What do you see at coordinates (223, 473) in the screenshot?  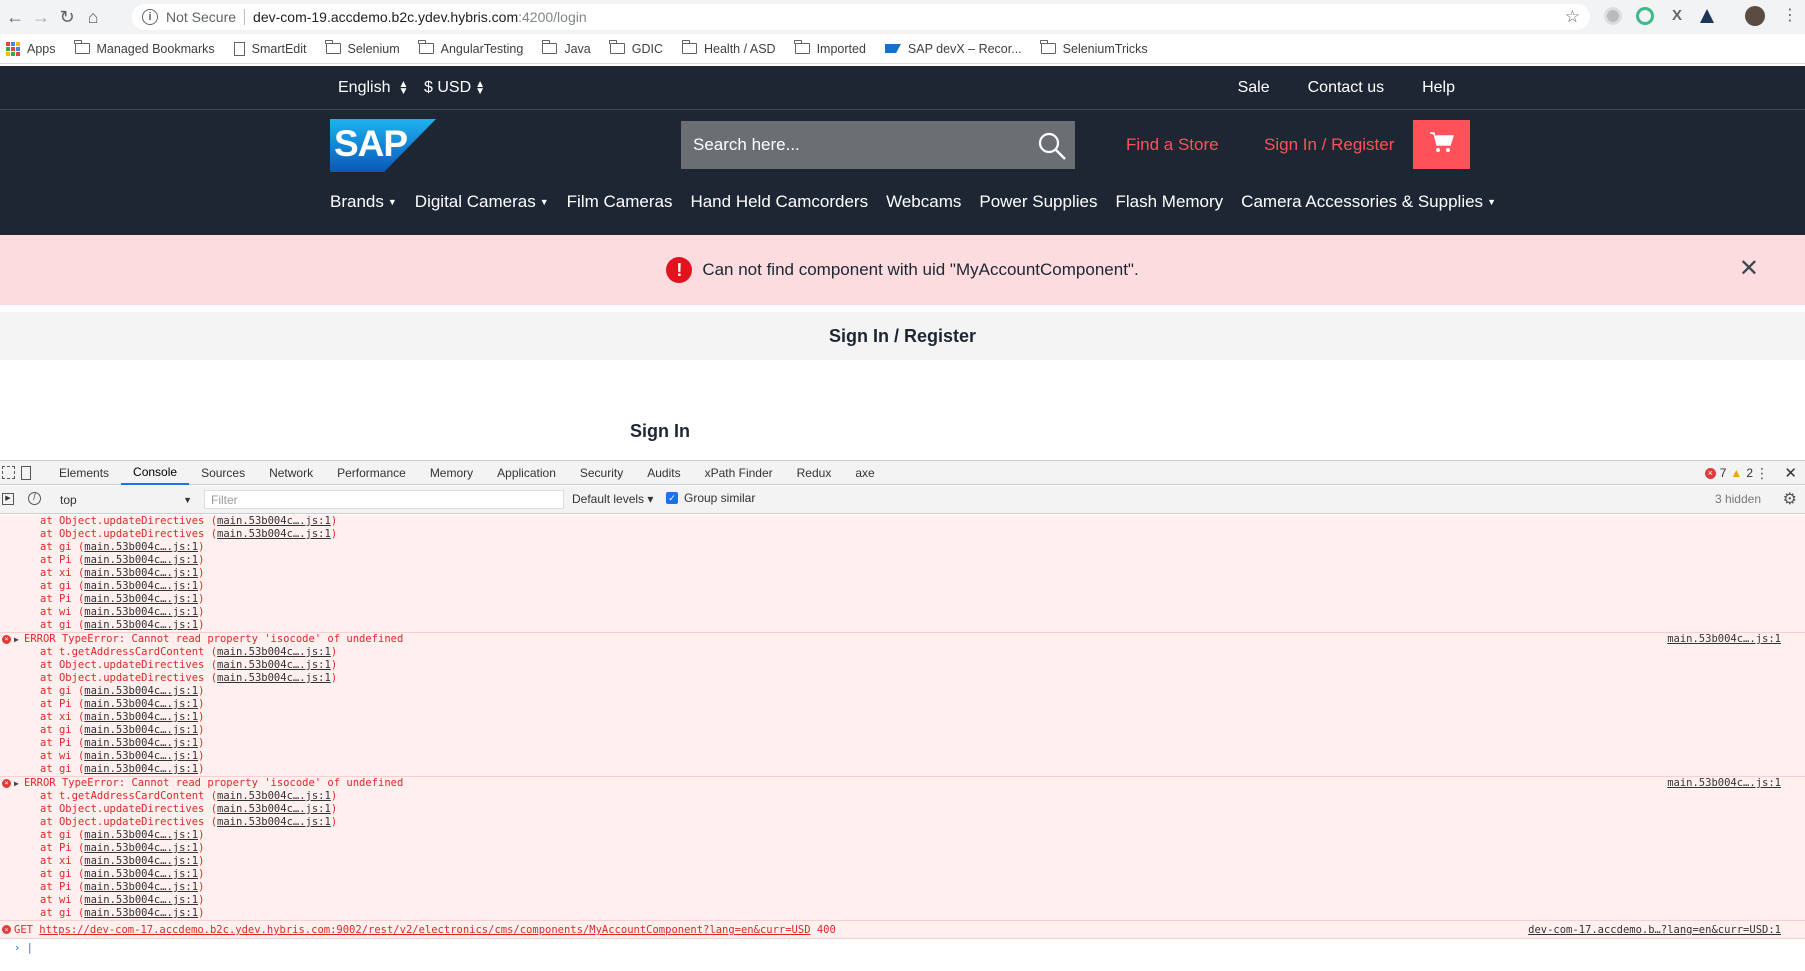 I see `tab-sources: Sources` at bounding box center [223, 473].